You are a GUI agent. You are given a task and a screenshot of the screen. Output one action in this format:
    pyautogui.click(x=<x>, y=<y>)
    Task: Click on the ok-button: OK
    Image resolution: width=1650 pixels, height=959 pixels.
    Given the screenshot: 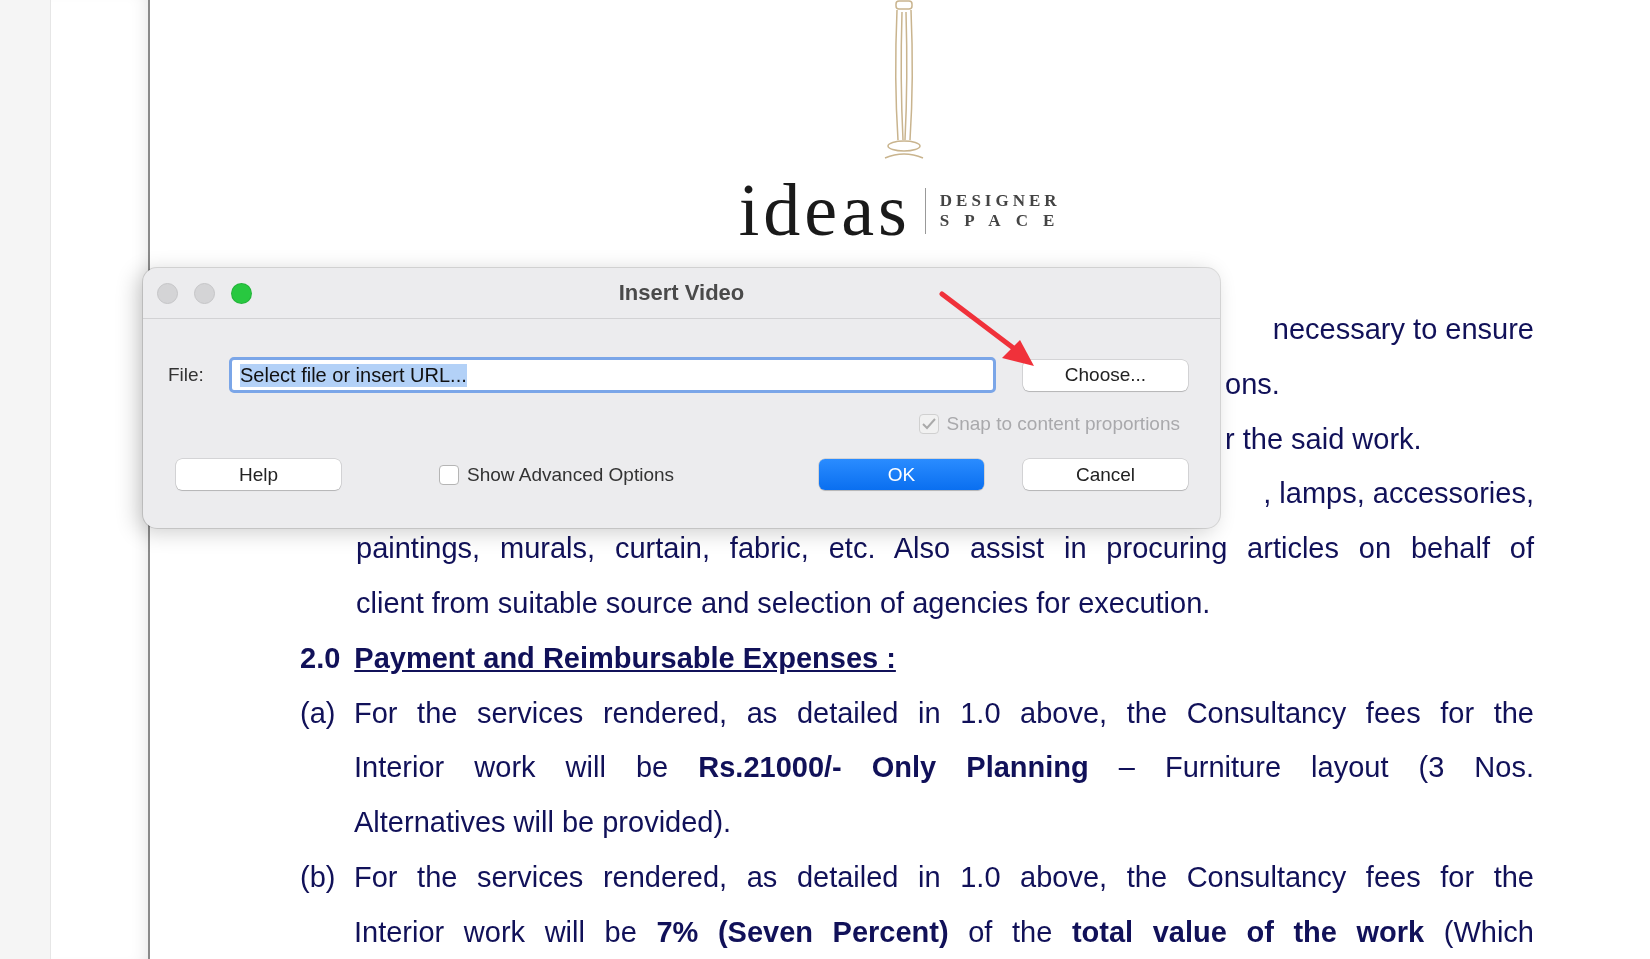 What is the action you would take?
    pyautogui.click(x=901, y=474)
    